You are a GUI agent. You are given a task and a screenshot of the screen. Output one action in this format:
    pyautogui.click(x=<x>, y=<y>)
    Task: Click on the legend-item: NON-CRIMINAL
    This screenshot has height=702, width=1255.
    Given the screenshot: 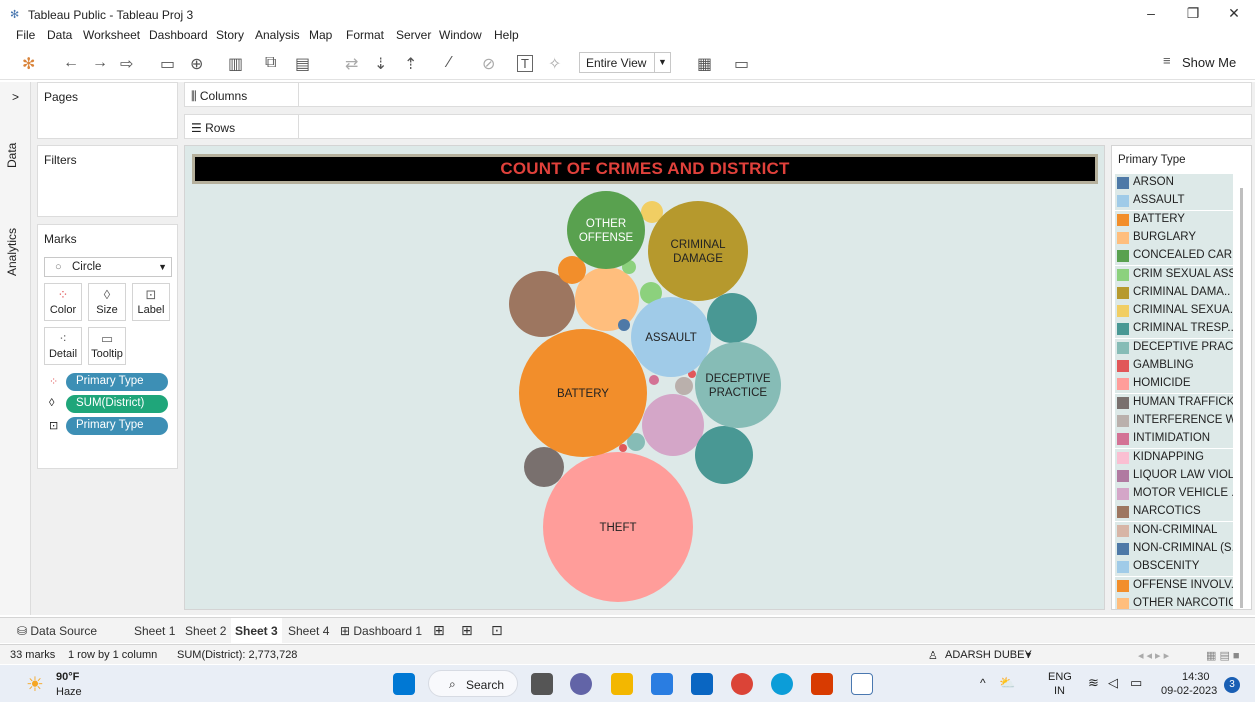 What is the action you would take?
    pyautogui.click(x=1174, y=530)
    